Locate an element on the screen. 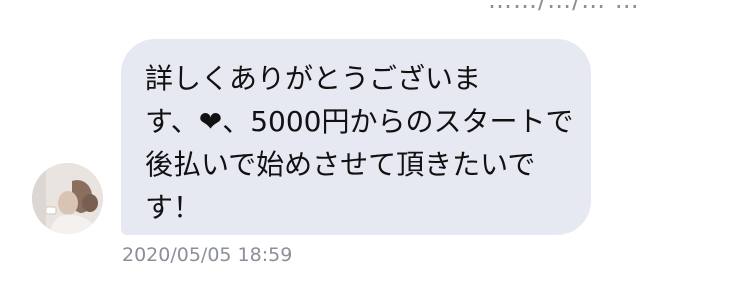 This screenshot has width=750, height=301. message-timestamp: 2020/05/05 18:59 is located at coordinates (207, 255).